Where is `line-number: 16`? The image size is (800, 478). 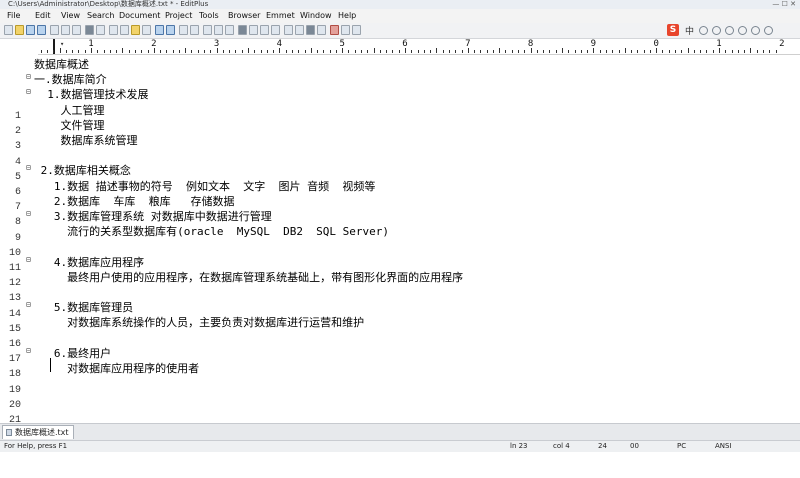
line-number: 16 is located at coordinates (14, 344).